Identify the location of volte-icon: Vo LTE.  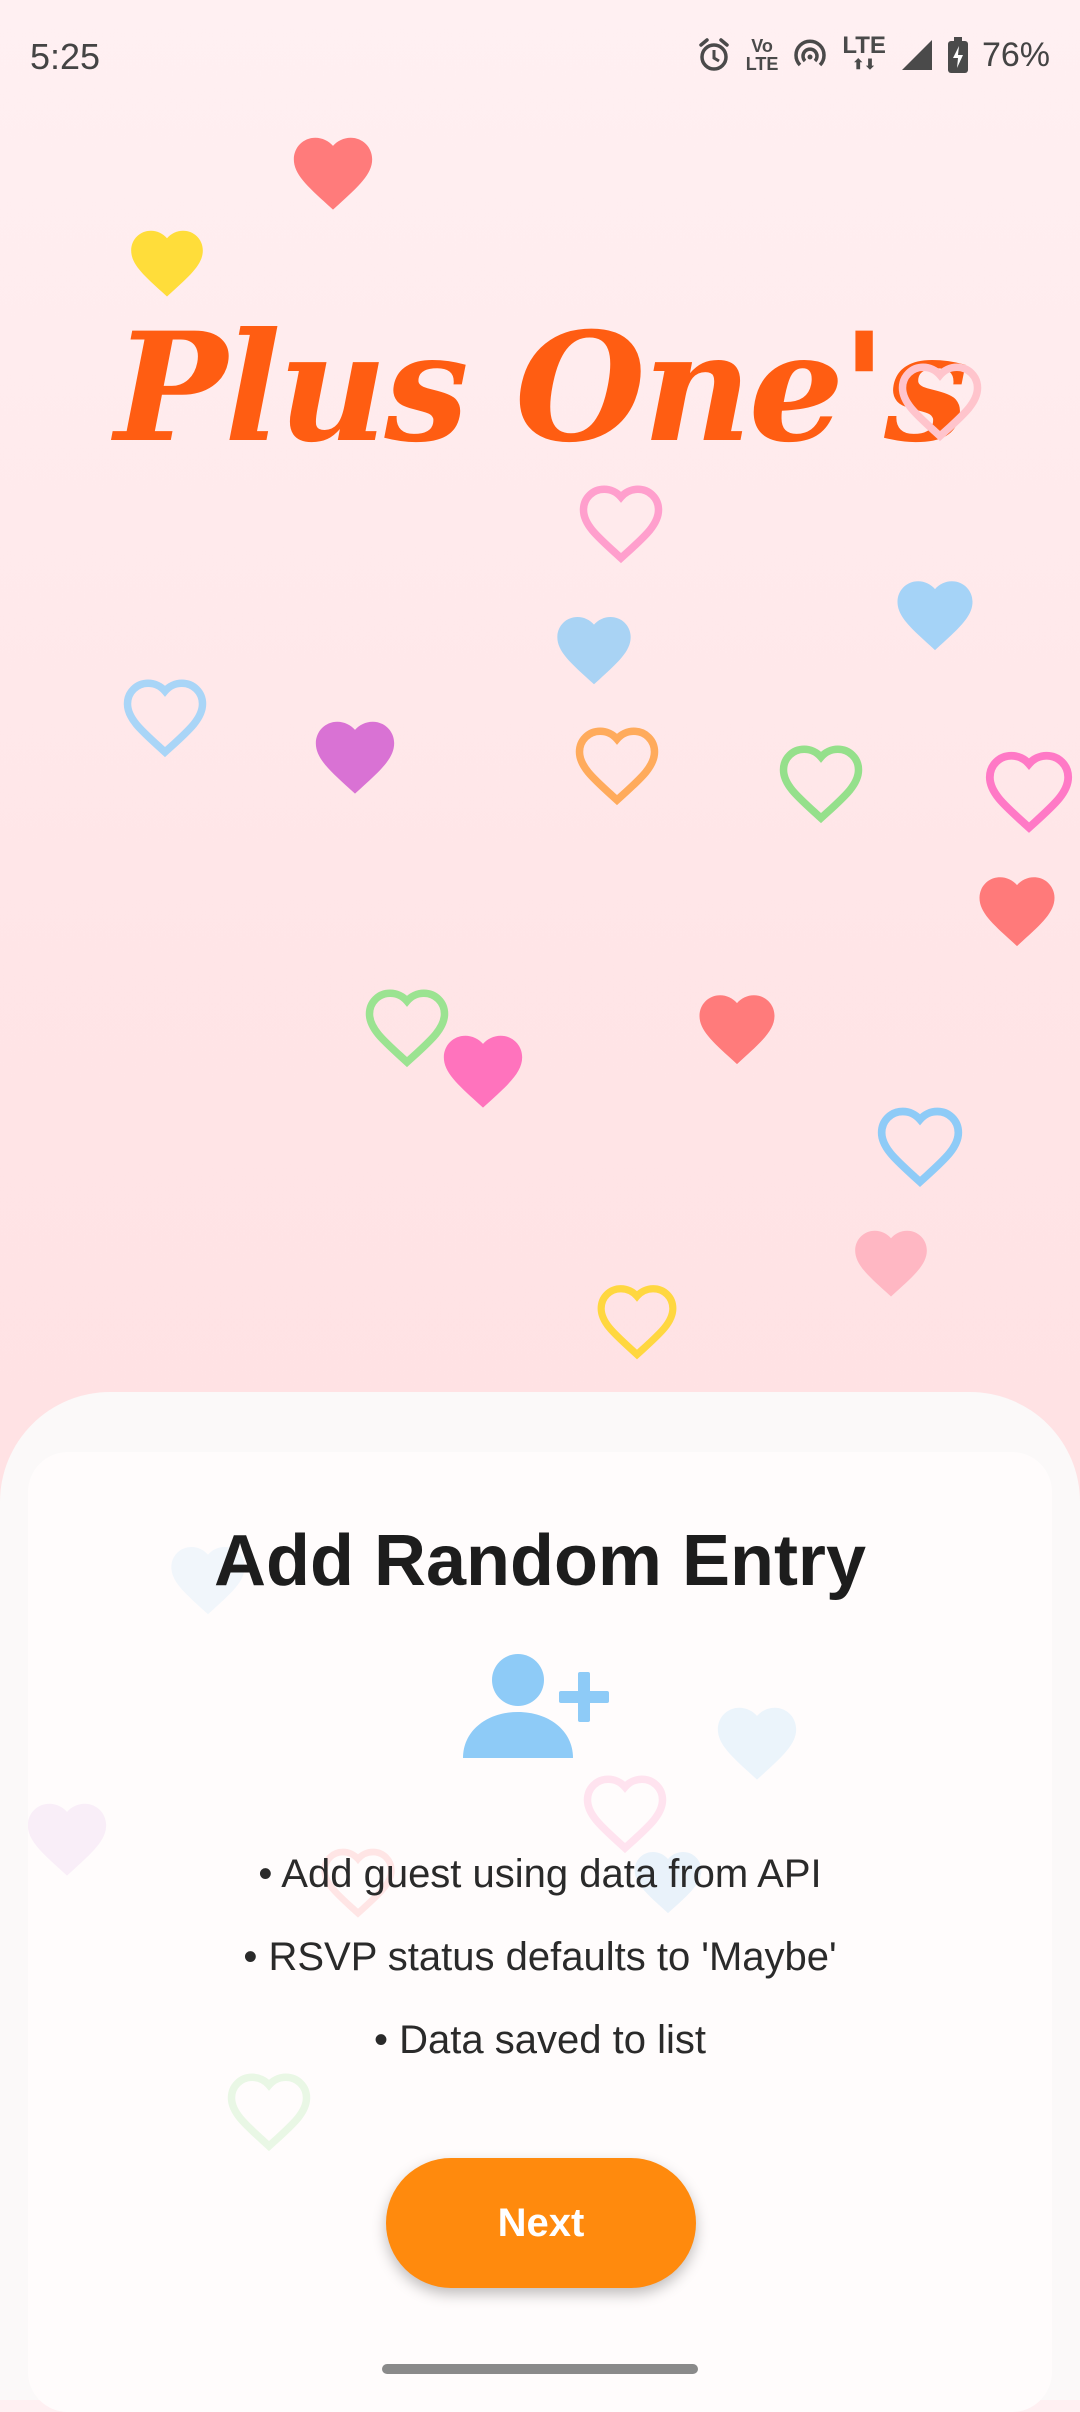
(762, 55).